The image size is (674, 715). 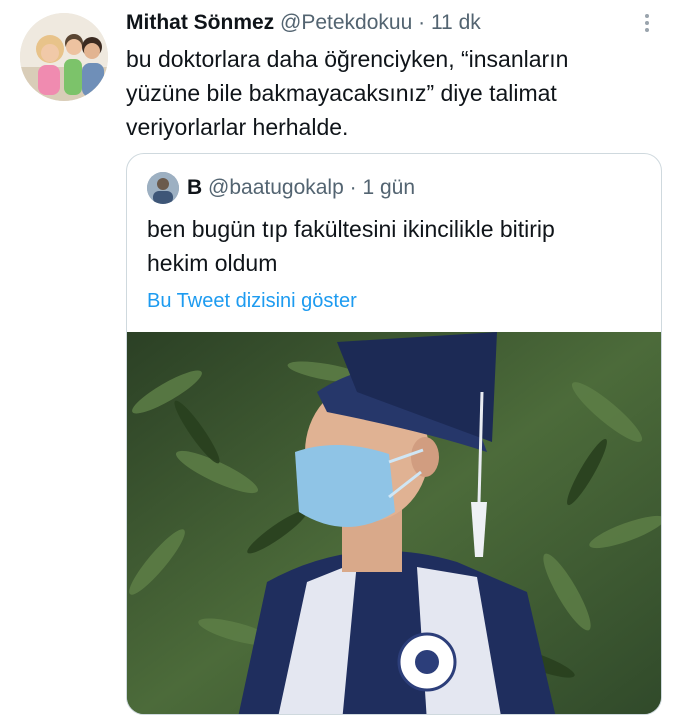 I want to click on more-vertical-icon, so click(x=647, y=25).